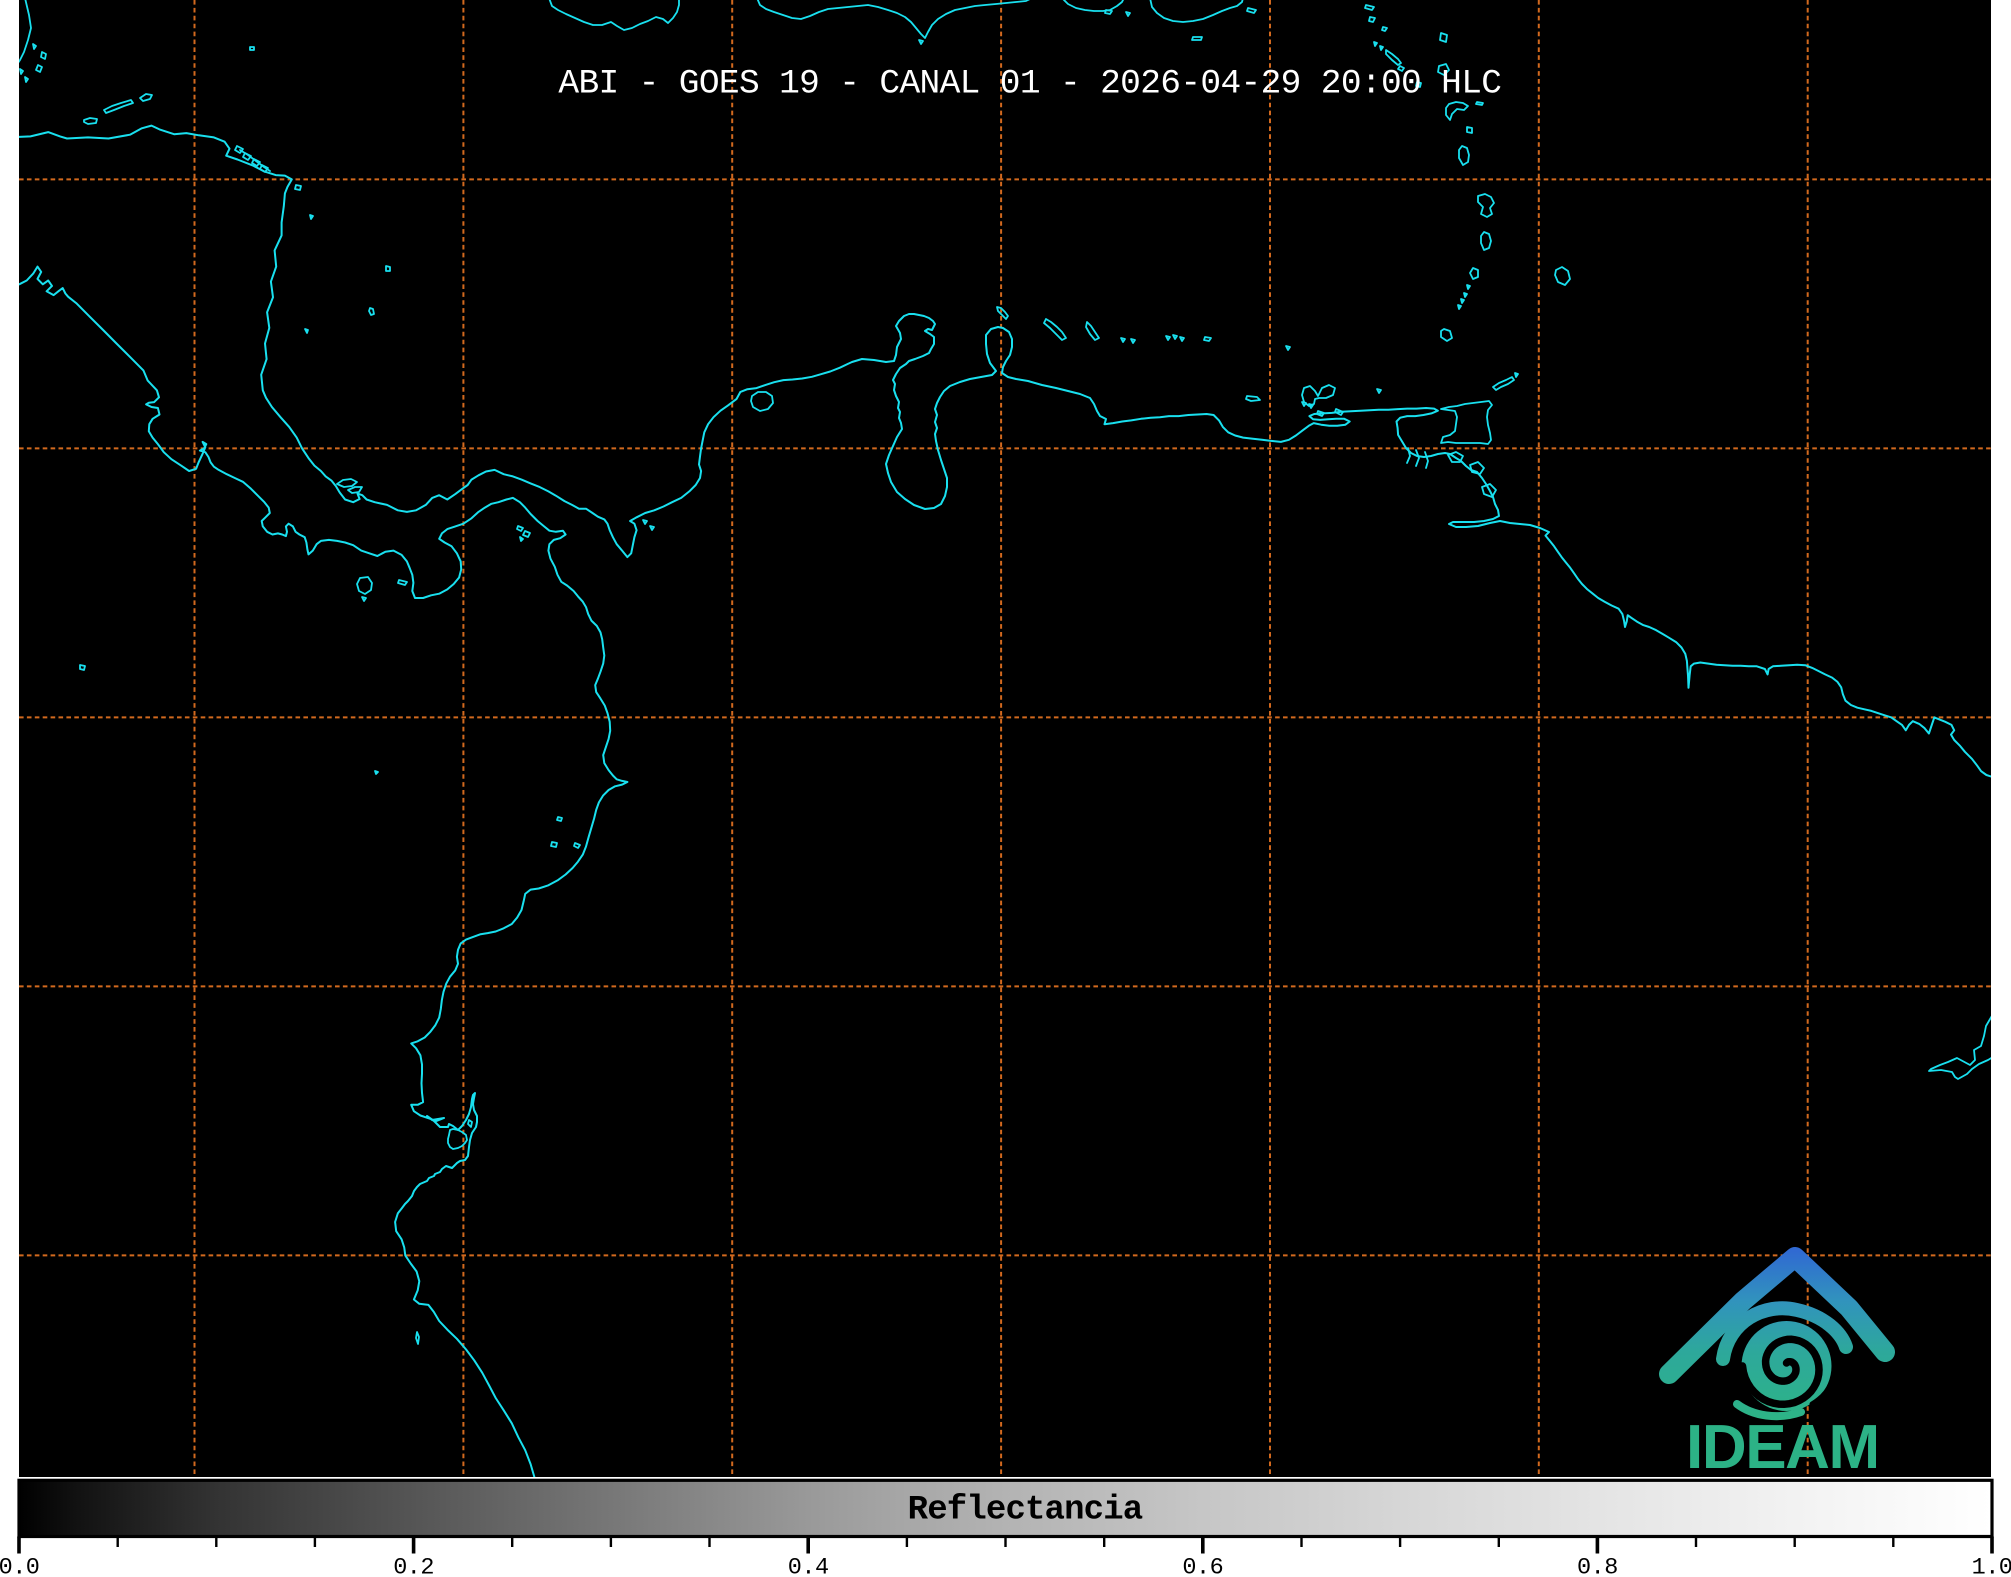  What do you see at coordinates (1202, 1566) in the screenshot?
I see `svg-text: 0.6` at bounding box center [1202, 1566].